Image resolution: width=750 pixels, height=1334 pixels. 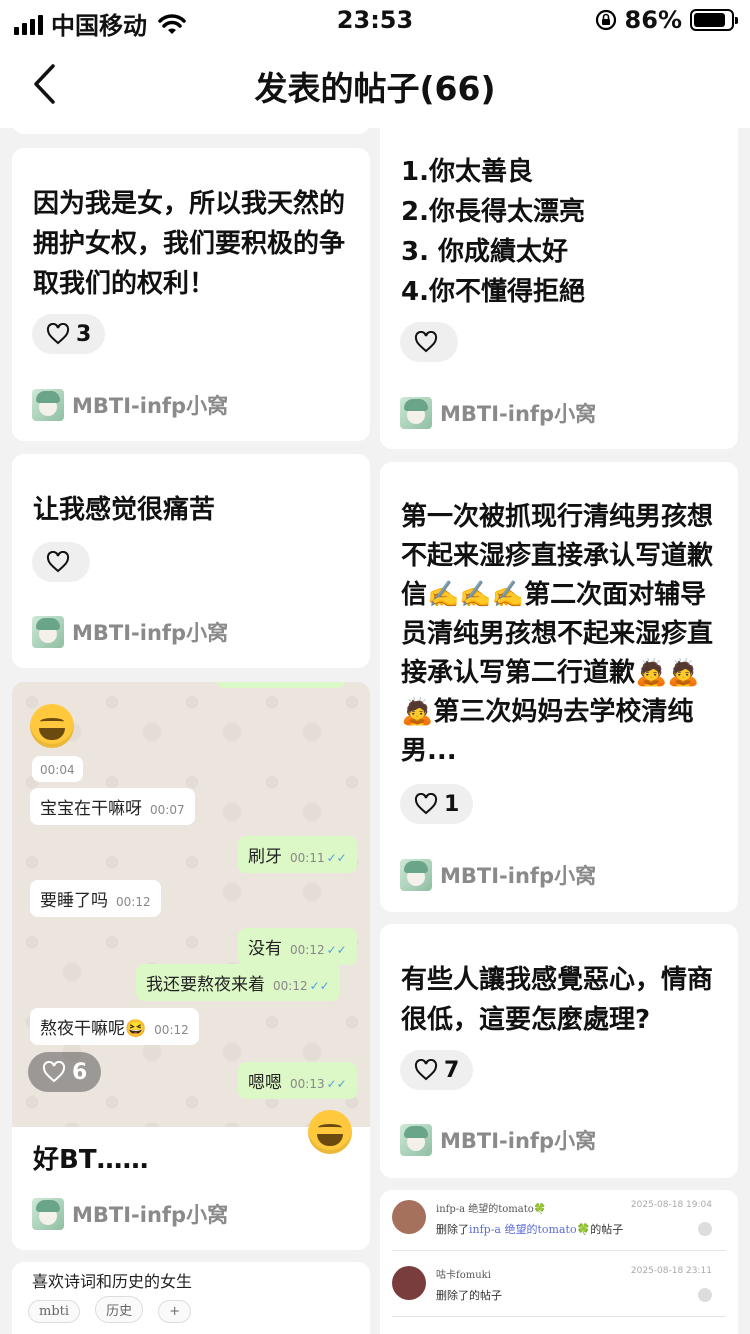 I want to click on like-button: 6, so click(x=65, y=1072).